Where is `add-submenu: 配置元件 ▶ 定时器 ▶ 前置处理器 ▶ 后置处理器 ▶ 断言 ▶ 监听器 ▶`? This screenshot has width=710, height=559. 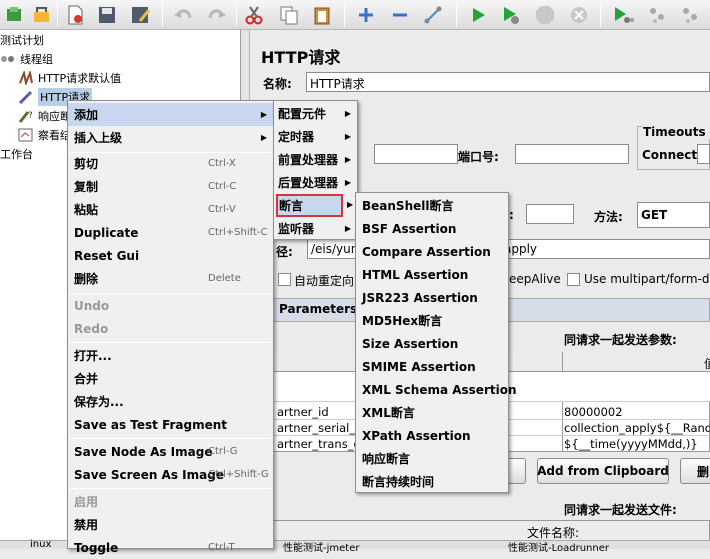
add-submenu: 配置元件 ▶ 定时器 ▶ 前置处理器 ▶ 后置处理器 ▶ 断言 ▶ 监听器 ▶ is located at coordinates (315, 170).